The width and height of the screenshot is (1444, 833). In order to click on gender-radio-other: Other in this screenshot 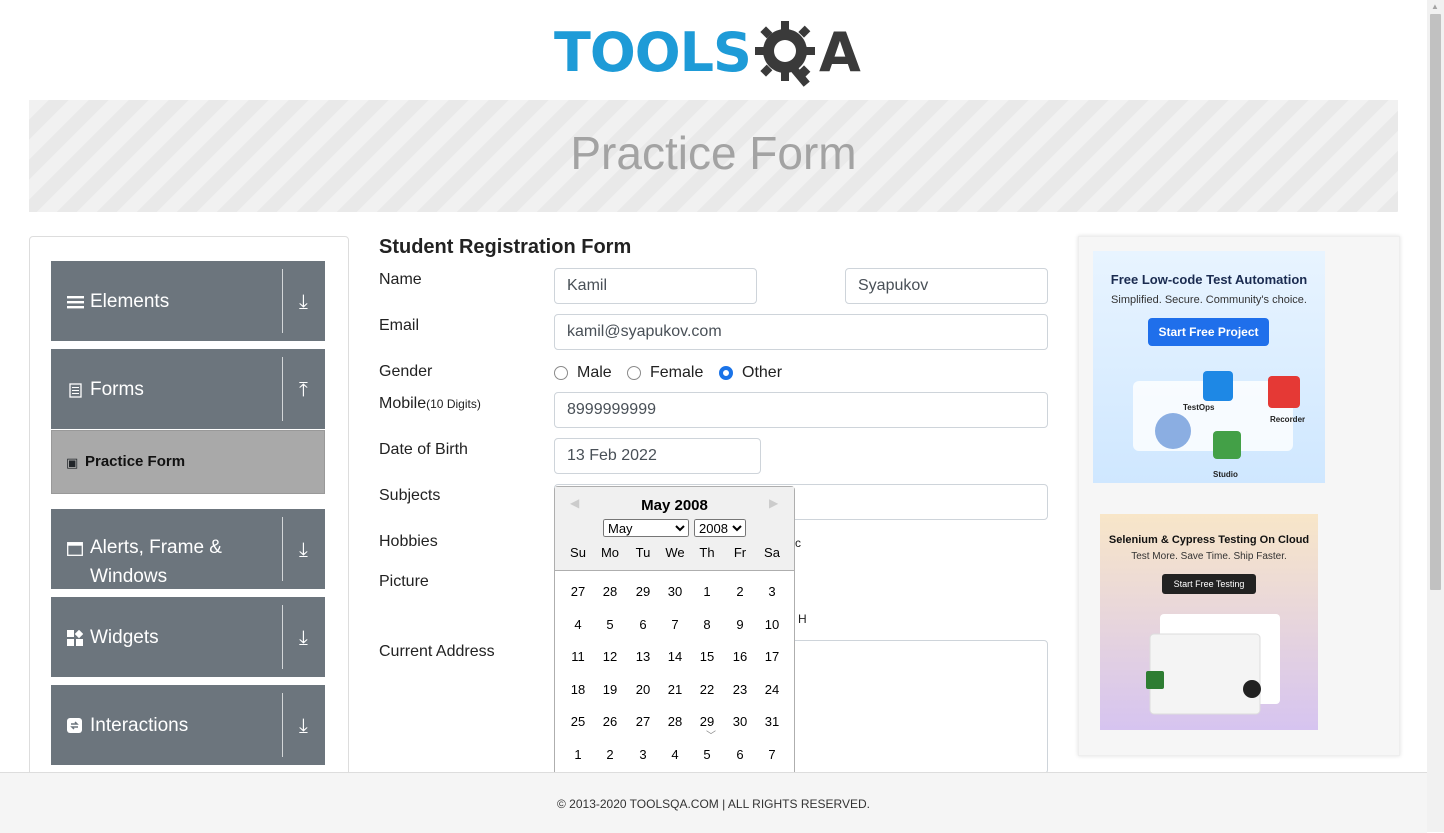, I will do `click(750, 373)`.